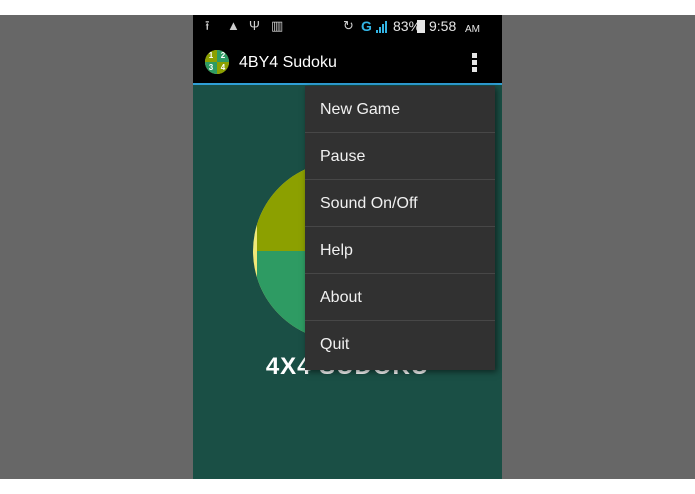 The width and height of the screenshot is (695, 494). Describe the element at coordinates (277, 25) in the screenshot. I see `barcode-icon: ▥` at that location.